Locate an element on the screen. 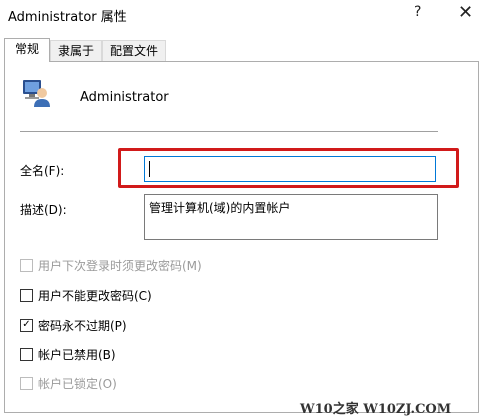  fullname-label: 全名(F): is located at coordinates (42, 171).